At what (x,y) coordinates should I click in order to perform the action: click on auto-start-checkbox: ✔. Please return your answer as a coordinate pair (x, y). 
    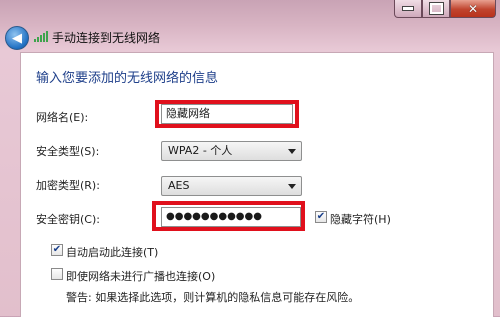
    Looking at the image, I should click on (57, 250).